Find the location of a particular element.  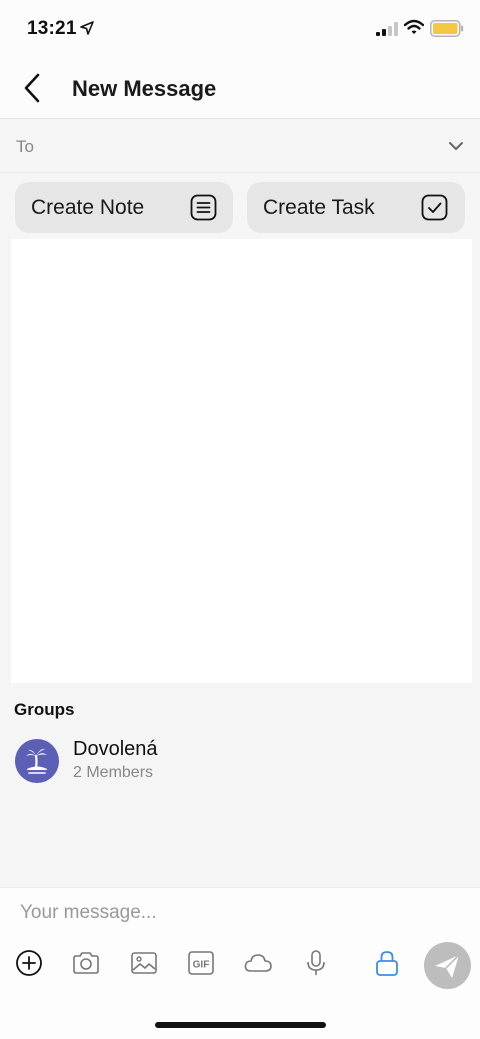

group-name: Dovolená is located at coordinates (115, 749).